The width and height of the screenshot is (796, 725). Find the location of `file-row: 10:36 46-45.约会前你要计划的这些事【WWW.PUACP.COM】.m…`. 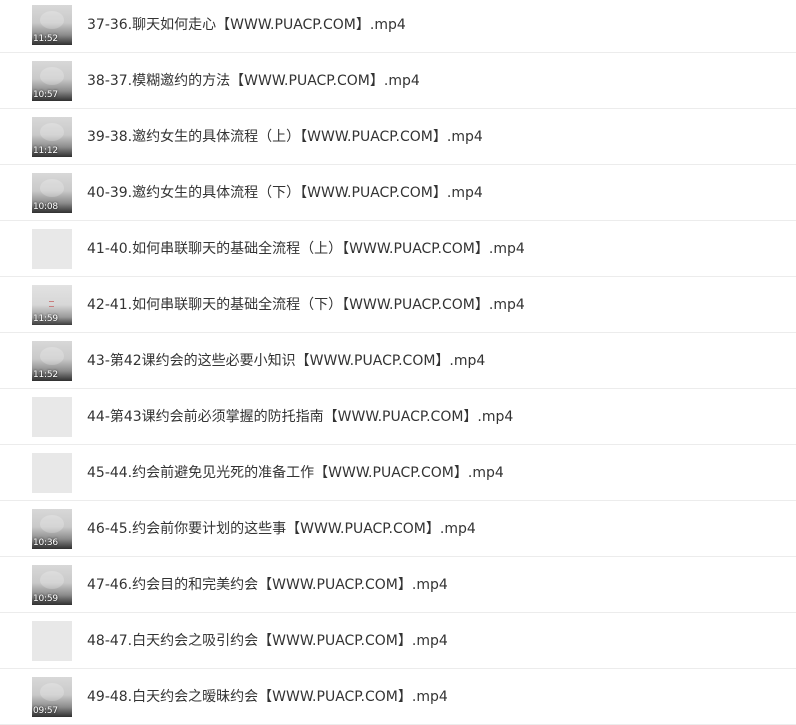

file-row: 10:36 46-45.约会前你要计划的这些事【WWW.PUACP.COM】.m… is located at coordinates (398, 529).